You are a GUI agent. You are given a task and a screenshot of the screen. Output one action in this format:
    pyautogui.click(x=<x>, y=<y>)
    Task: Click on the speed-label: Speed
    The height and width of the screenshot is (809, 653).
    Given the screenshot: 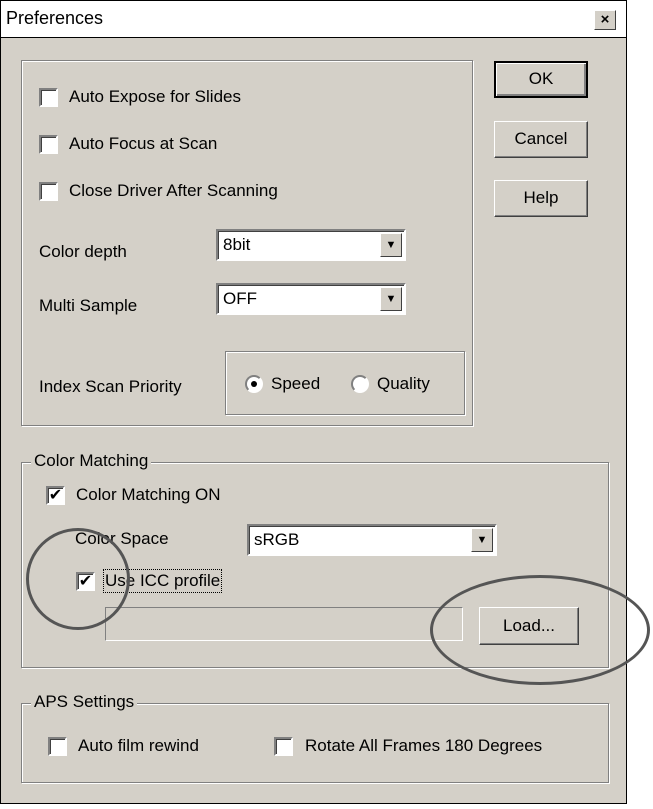 What is the action you would take?
    pyautogui.click(x=295, y=384)
    